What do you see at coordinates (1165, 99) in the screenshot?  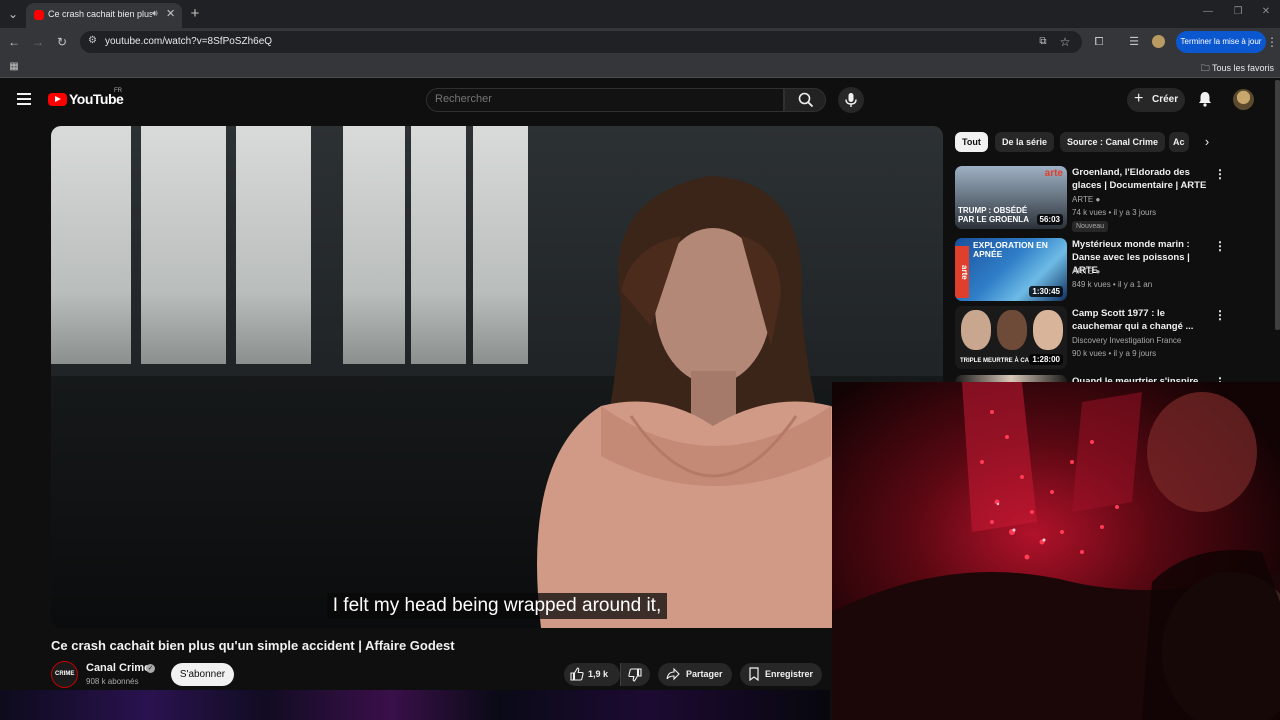 I see `create-label: Créer` at bounding box center [1165, 99].